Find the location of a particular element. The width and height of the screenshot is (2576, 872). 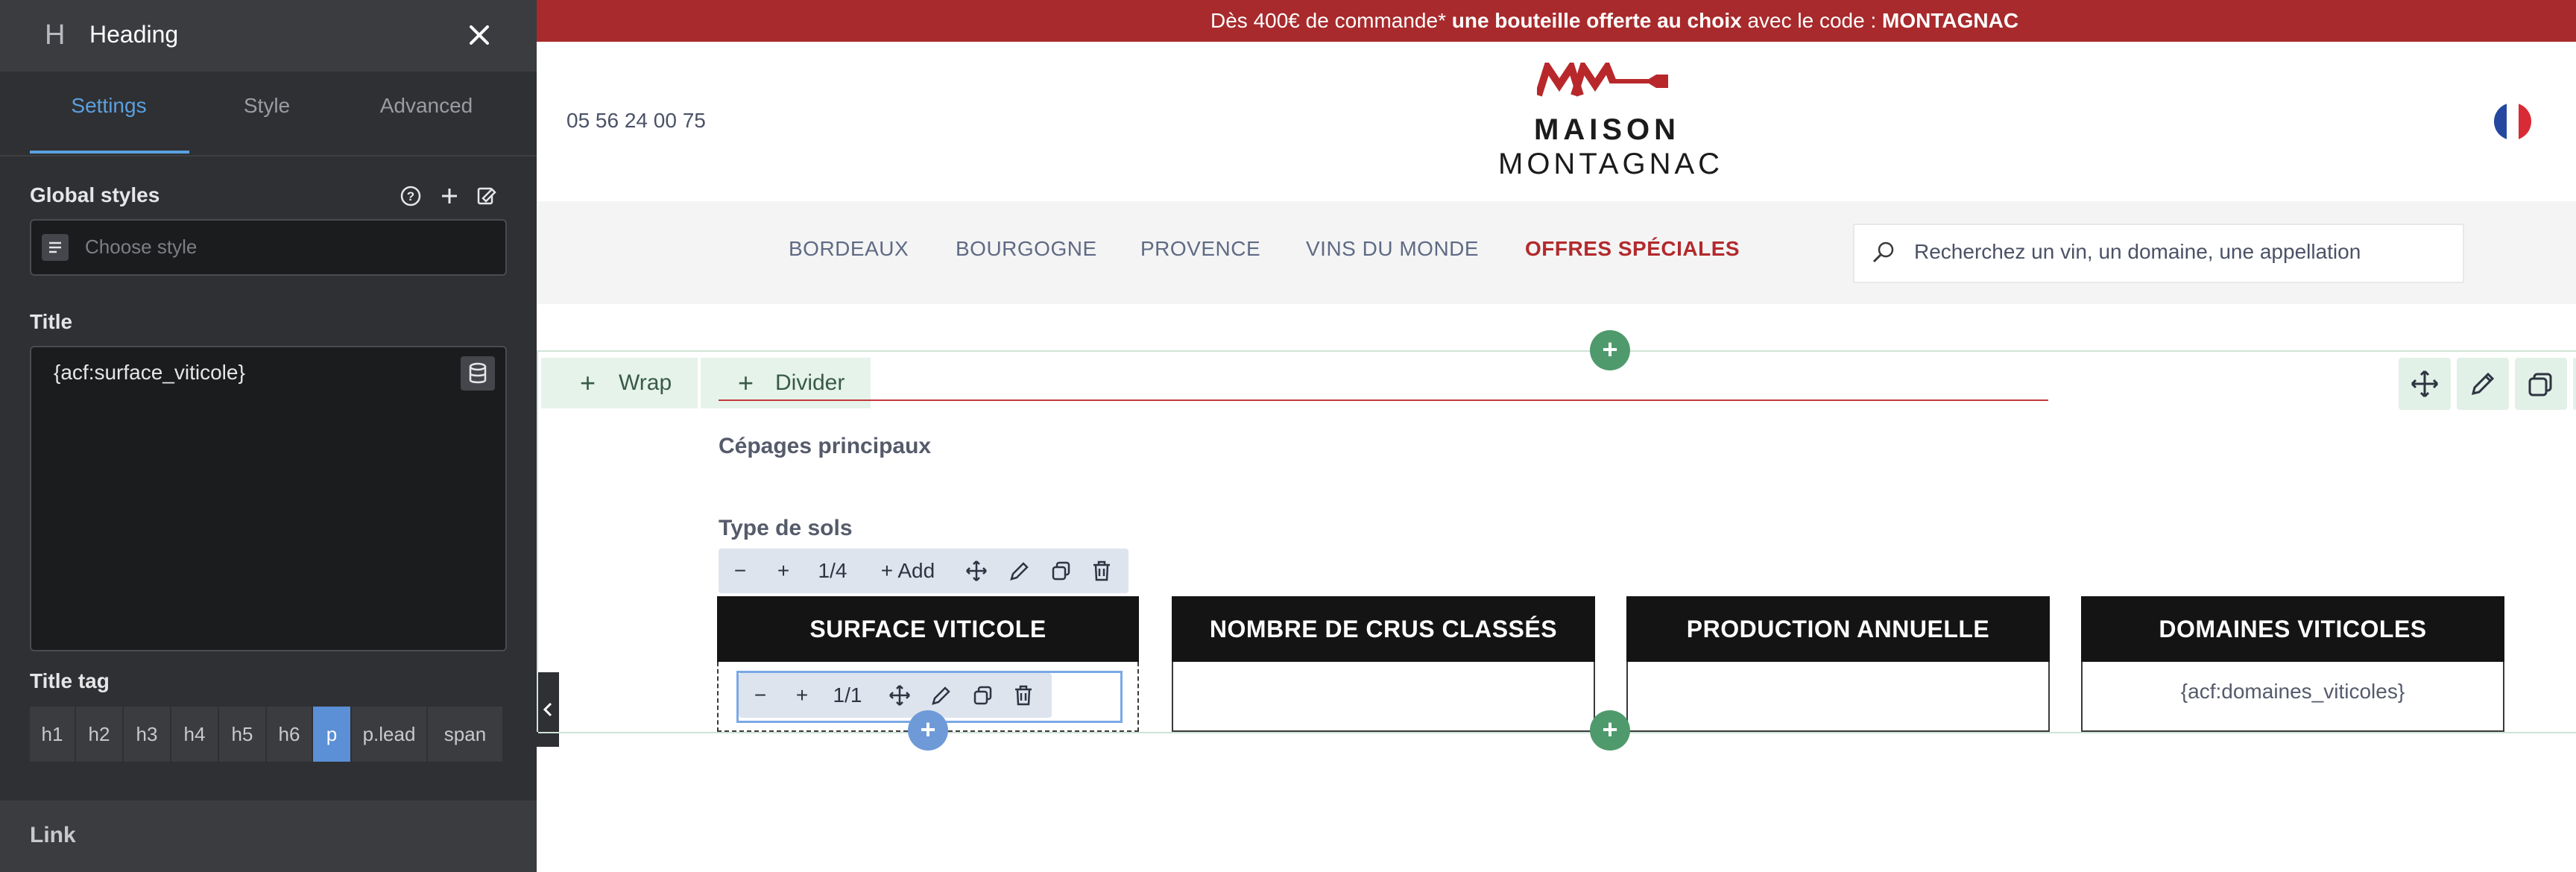

tag-h5: h5 is located at coordinates (243, 734).